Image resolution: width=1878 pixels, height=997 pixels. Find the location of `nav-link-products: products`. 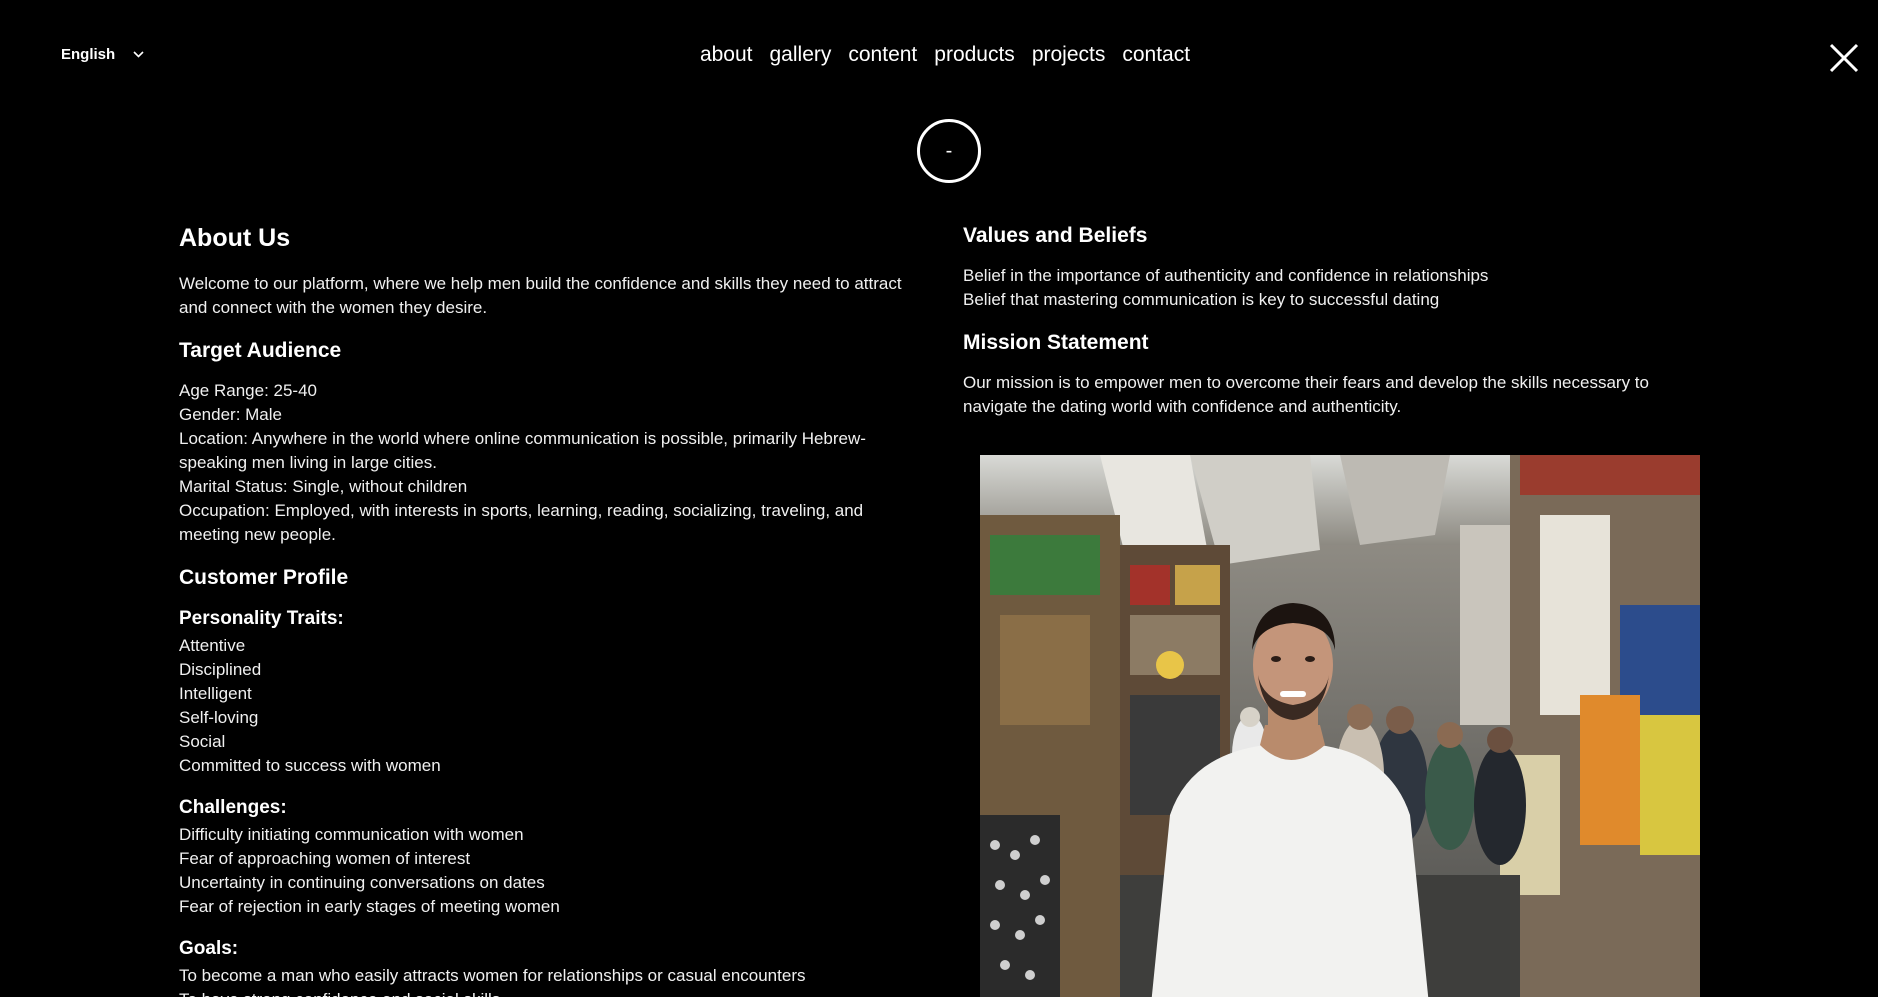

nav-link-products: products is located at coordinates (974, 55).